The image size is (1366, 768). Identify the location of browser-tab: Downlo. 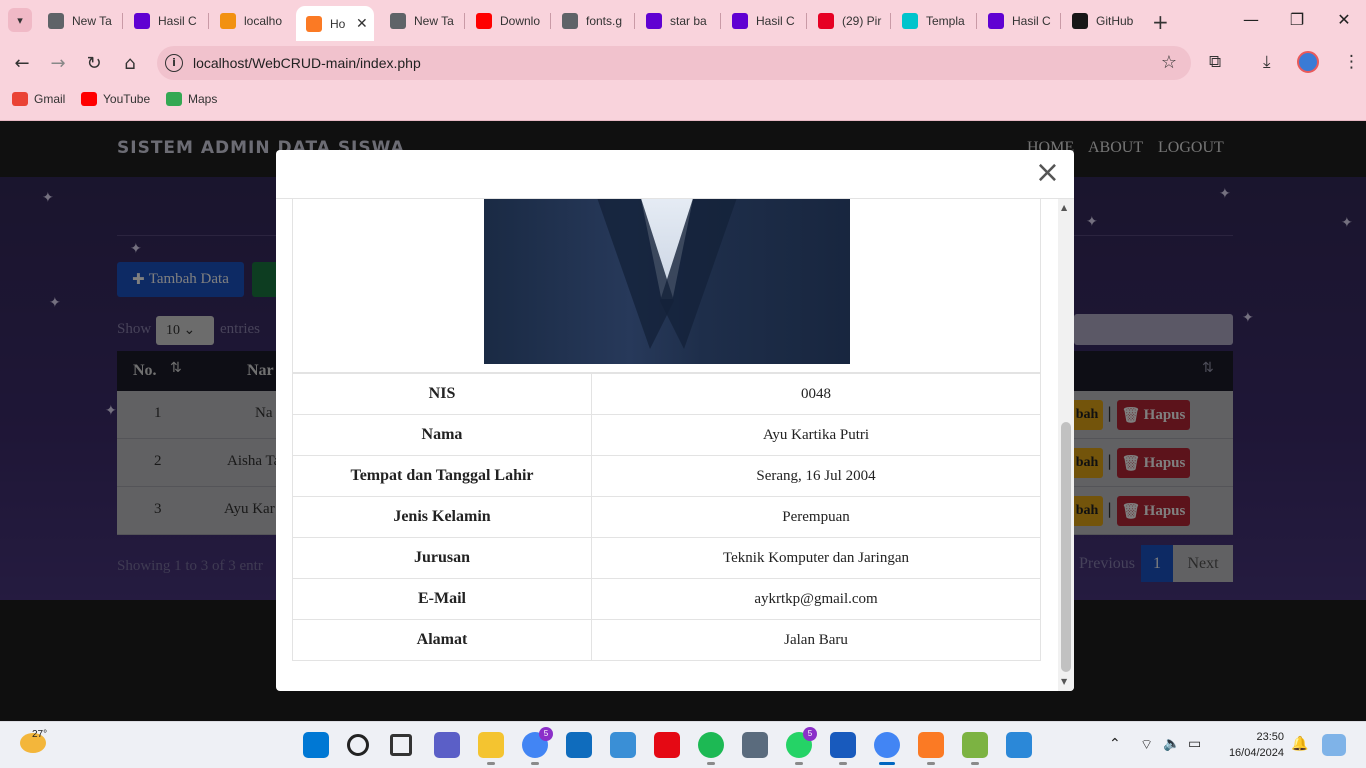
(506, 21).